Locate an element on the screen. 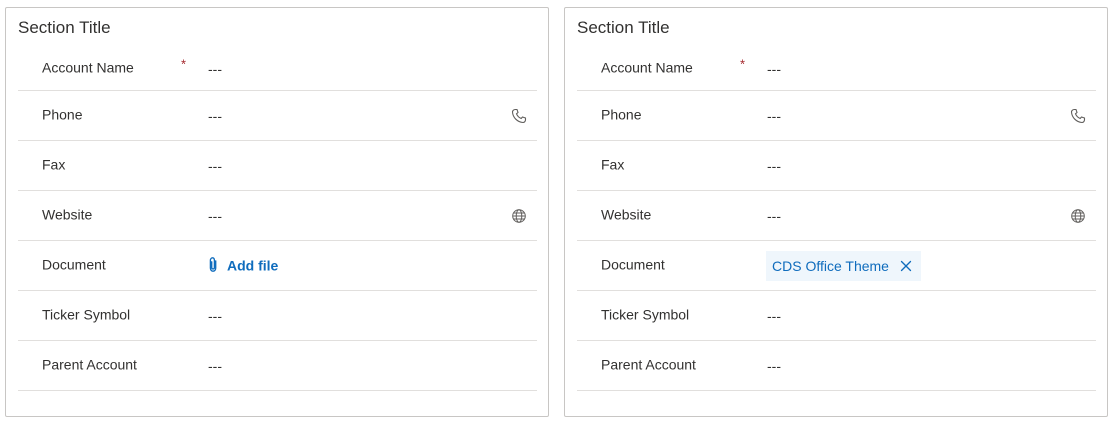 The image size is (1117, 429). field-row-document: Document Add file is located at coordinates (277, 266).